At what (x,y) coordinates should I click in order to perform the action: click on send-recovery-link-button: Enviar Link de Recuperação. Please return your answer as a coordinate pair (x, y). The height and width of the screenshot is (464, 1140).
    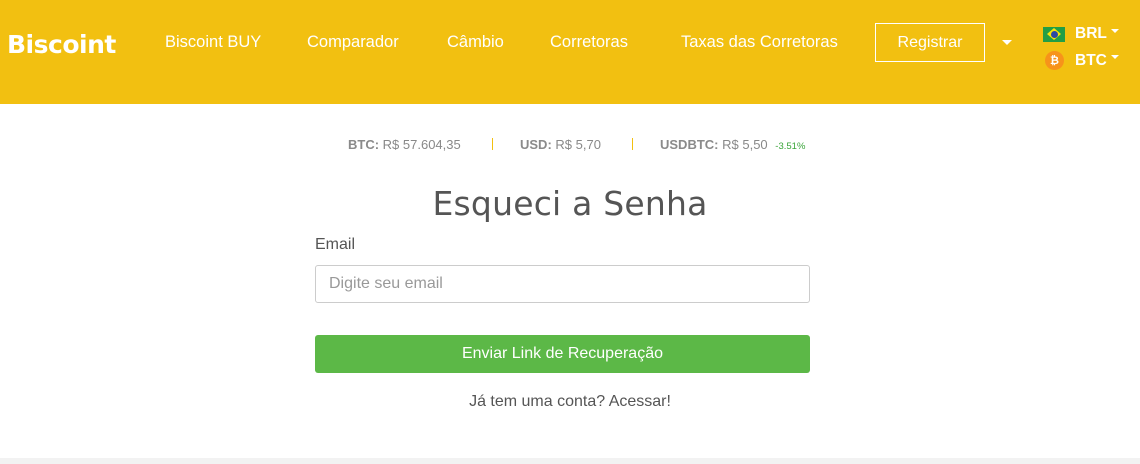
    Looking at the image, I should click on (562, 354).